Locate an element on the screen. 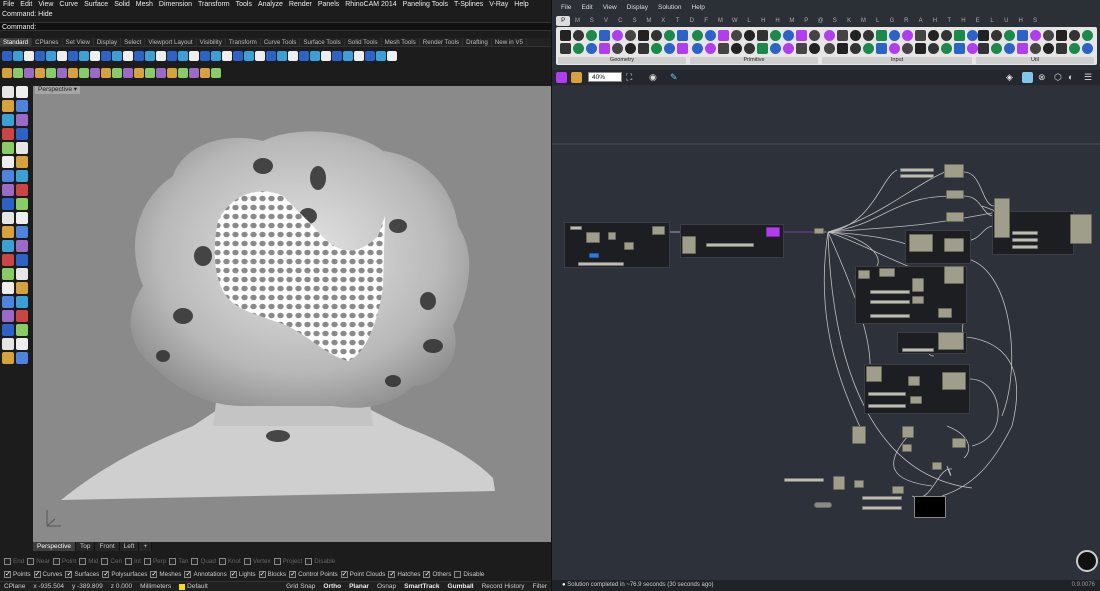 The height and width of the screenshot is (591, 1100). gh-tab-32: H is located at coordinates (1021, 21).